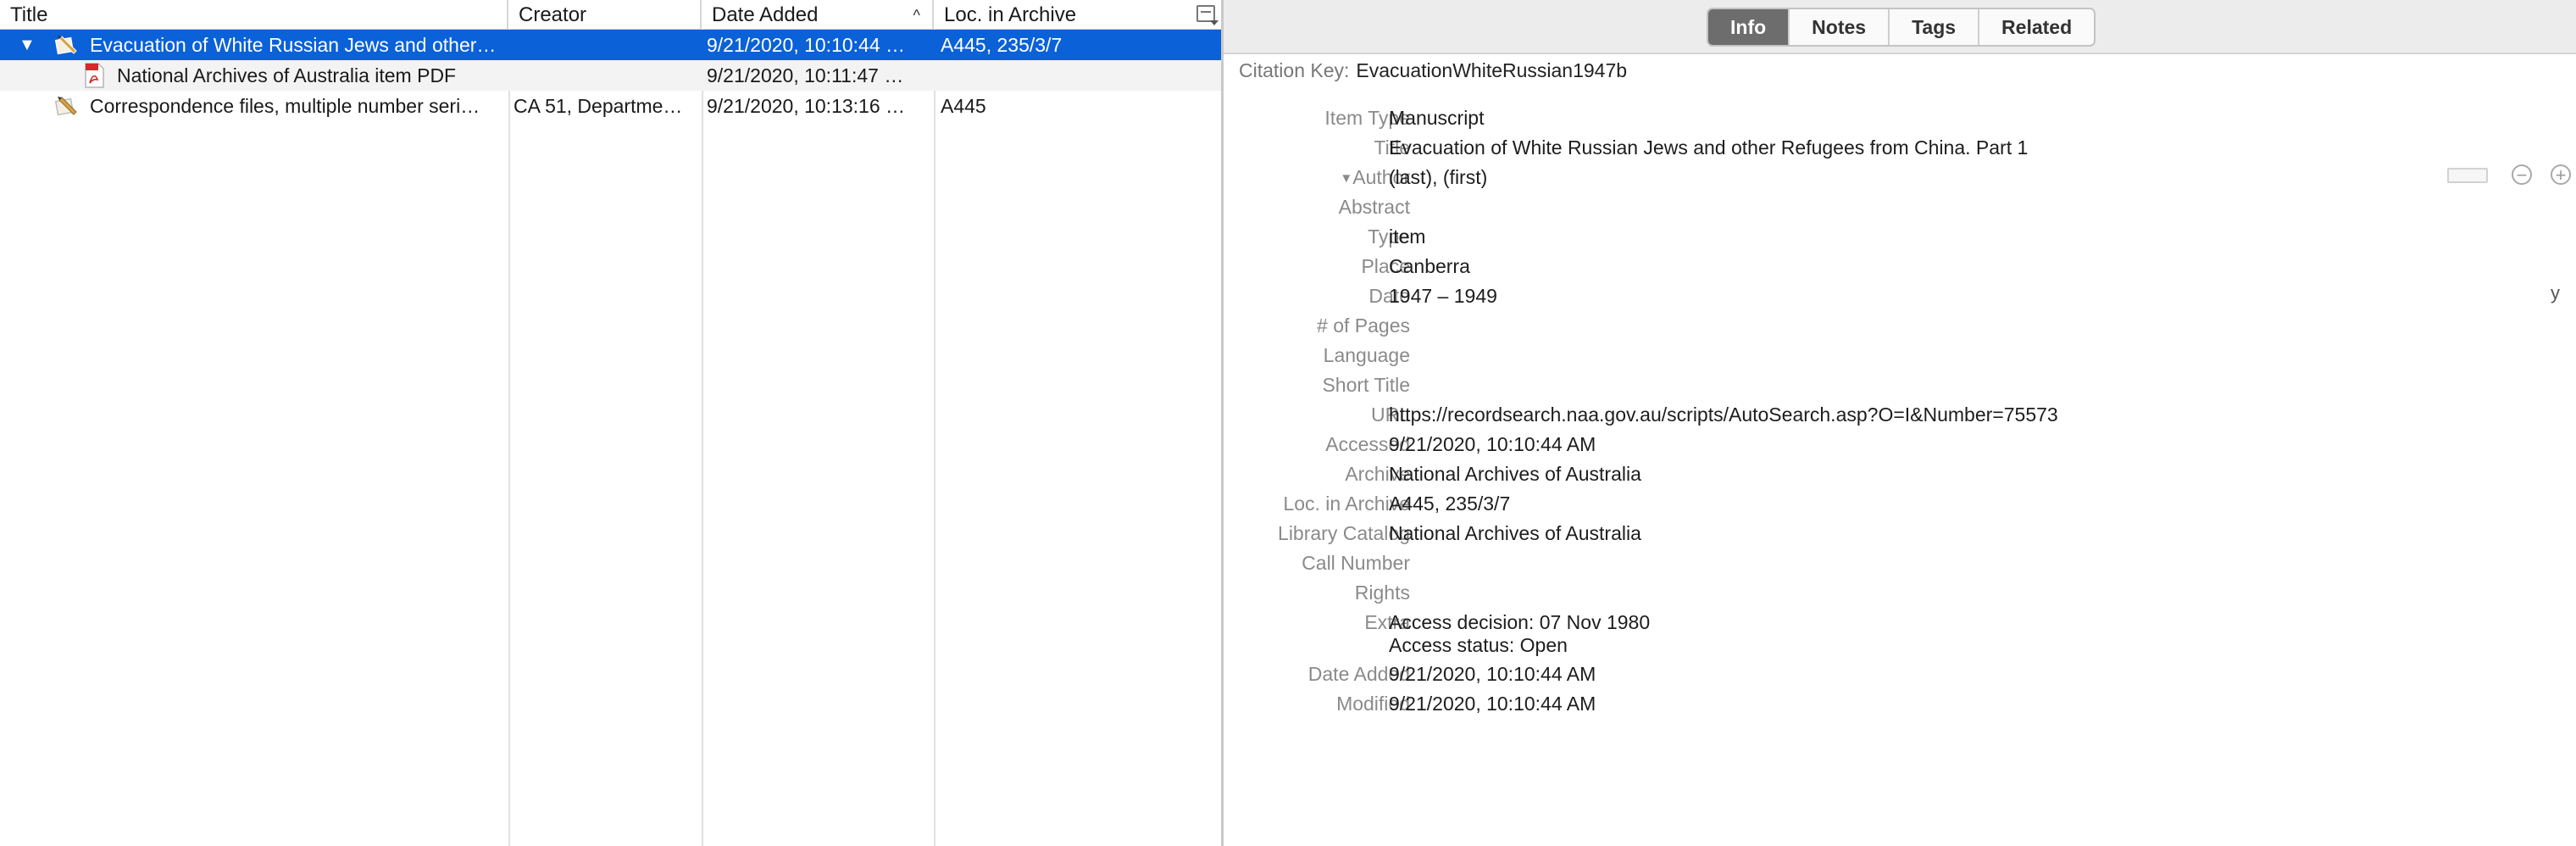 This screenshot has width=2576, height=846. I want to click on field-rights: Rights, so click(1900, 592).